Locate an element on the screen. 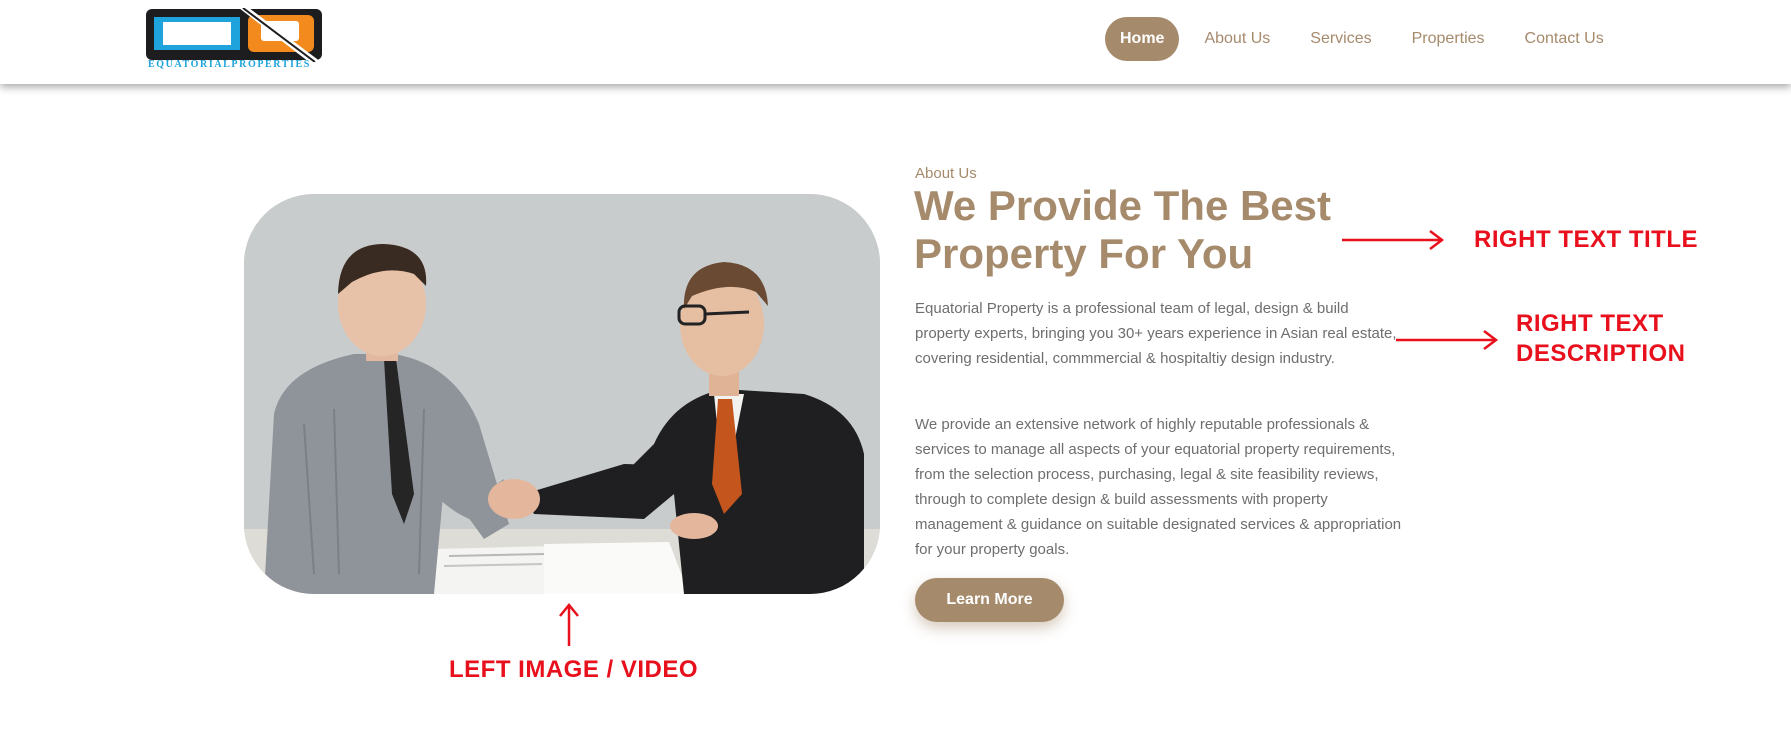  nav-contact-us: Contact Us is located at coordinates (1564, 39).